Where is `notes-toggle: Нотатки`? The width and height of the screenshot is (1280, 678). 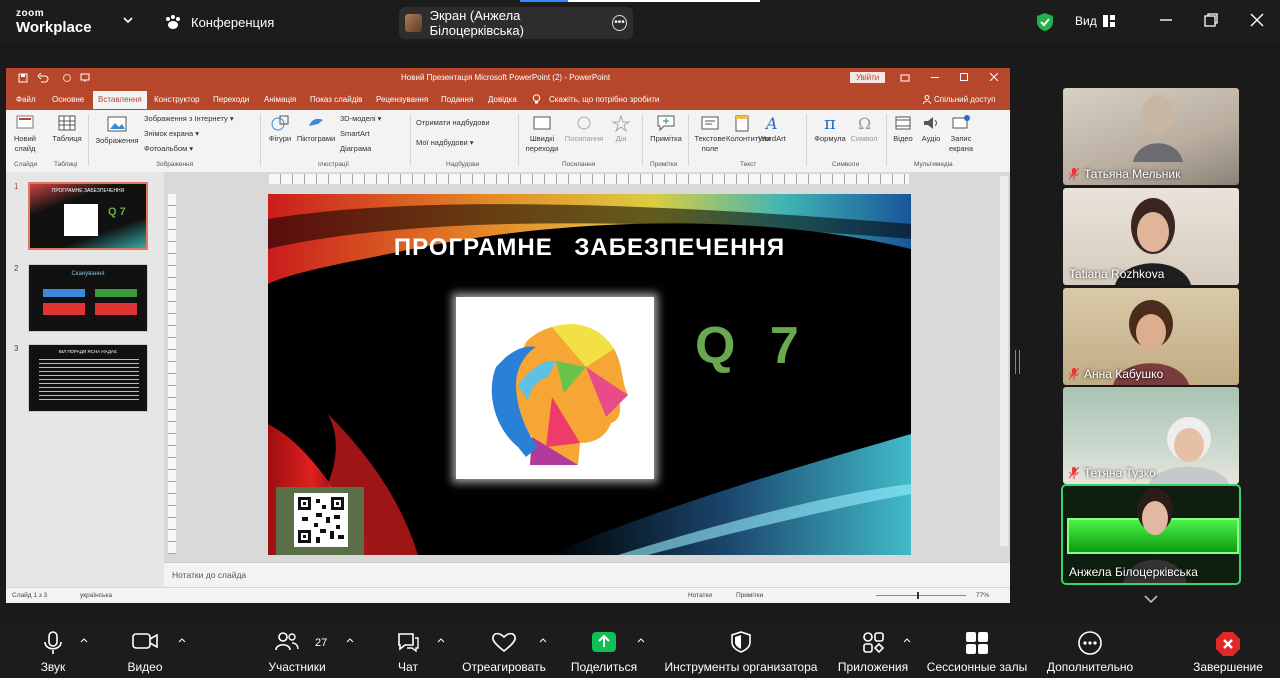 notes-toggle: Нотатки is located at coordinates (700, 595).